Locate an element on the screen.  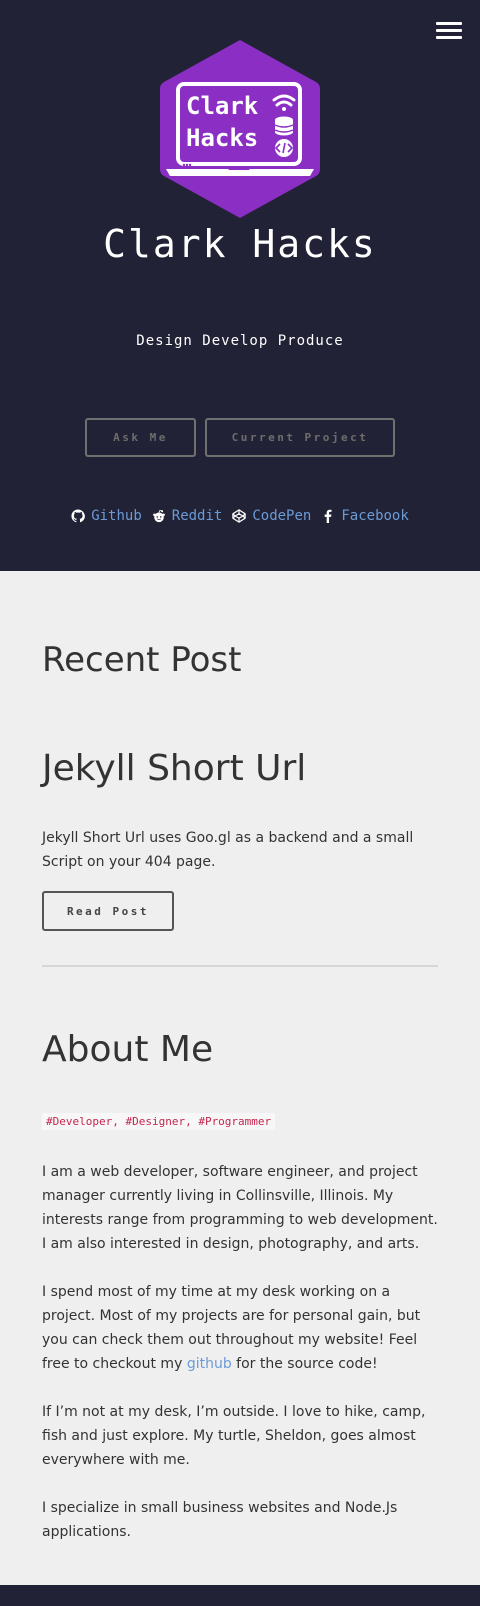
about-me-heading: About Me is located at coordinates (128, 1049).